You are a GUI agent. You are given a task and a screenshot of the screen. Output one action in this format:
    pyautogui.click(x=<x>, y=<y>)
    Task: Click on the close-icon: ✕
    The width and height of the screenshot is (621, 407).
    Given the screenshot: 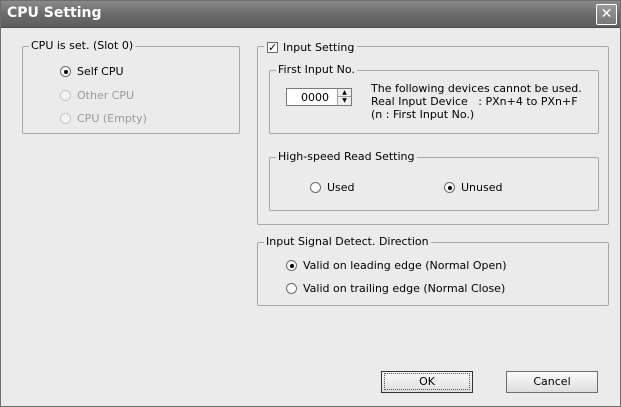 What is the action you would take?
    pyautogui.click(x=606, y=14)
    